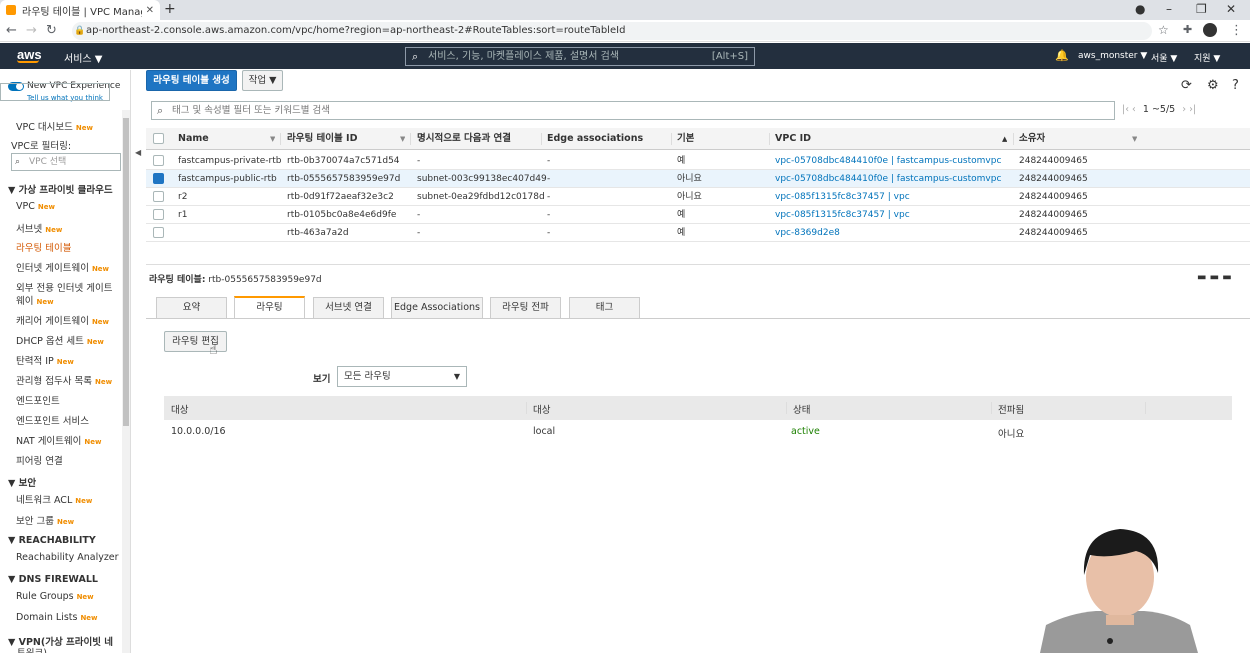 The width and height of the screenshot is (1250, 653). What do you see at coordinates (60, 189) in the screenshot?
I see `section-vpc: ▼ 가상 프라이빗 클라우드` at bounding box center [60, 189].